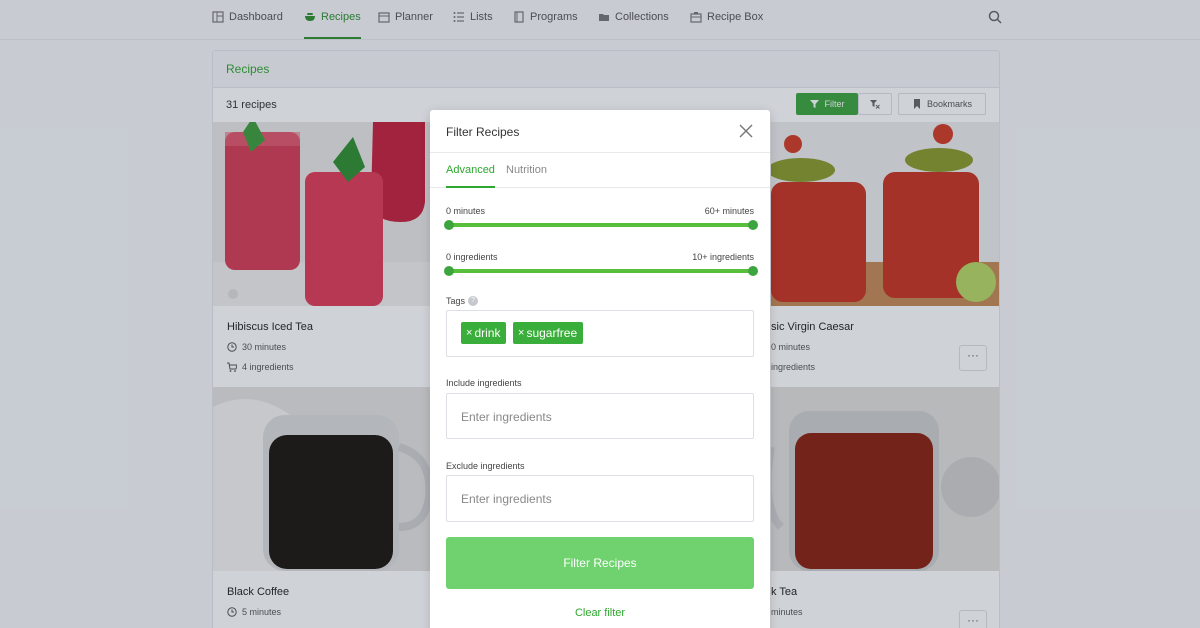 This screenshot has height=628, width=1200. Describe the element at coordinates (753, 271) in the screenshot. I see `ingredients-max-handle` at that location.